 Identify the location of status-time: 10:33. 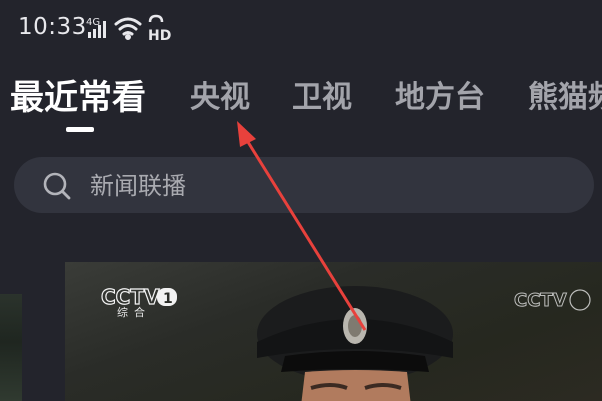
(52, 27).